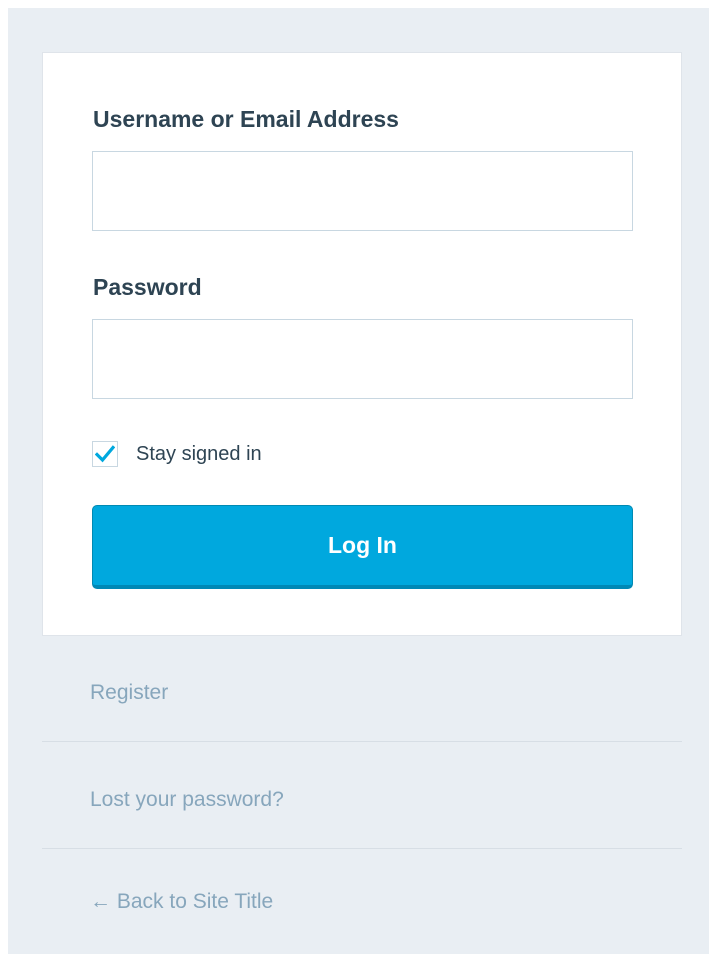 Image resolution: width=709 pixels, height=954 pixels. What do you see at coordinates (129, 692) in the screenshot?
I see `register-link: Register` at bounding box center [129, 692].